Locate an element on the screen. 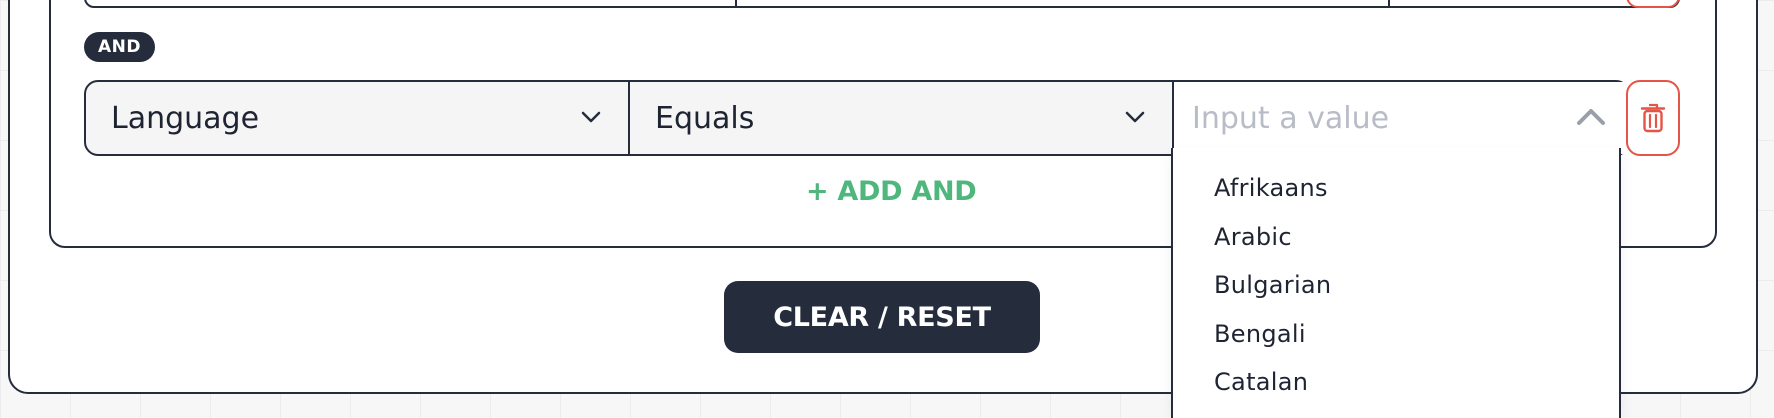 The width and height of the screenshot is (1774, 418). clear-reset-button: CLEAR / RESET is located at coordinates (882, 317).